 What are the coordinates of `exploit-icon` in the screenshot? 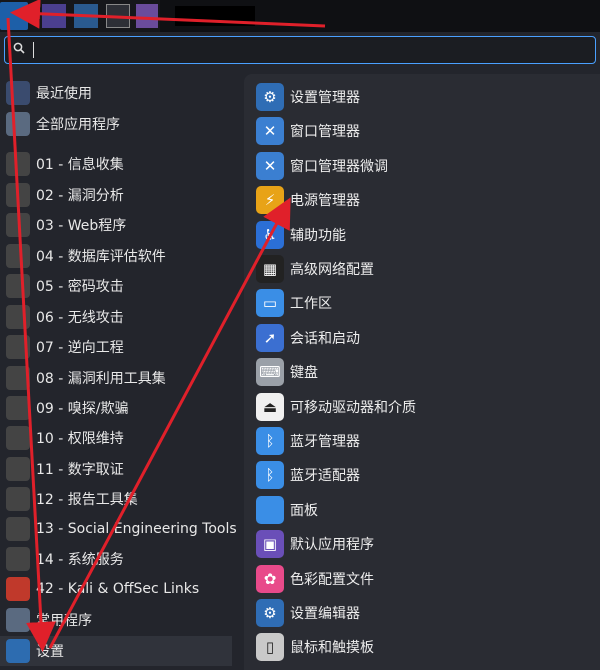 It's located at (18, 378).